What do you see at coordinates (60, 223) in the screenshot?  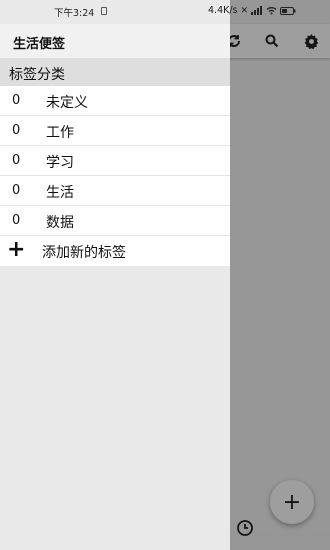 I see `tag-label: 数据` at bounding box center [60, 223].